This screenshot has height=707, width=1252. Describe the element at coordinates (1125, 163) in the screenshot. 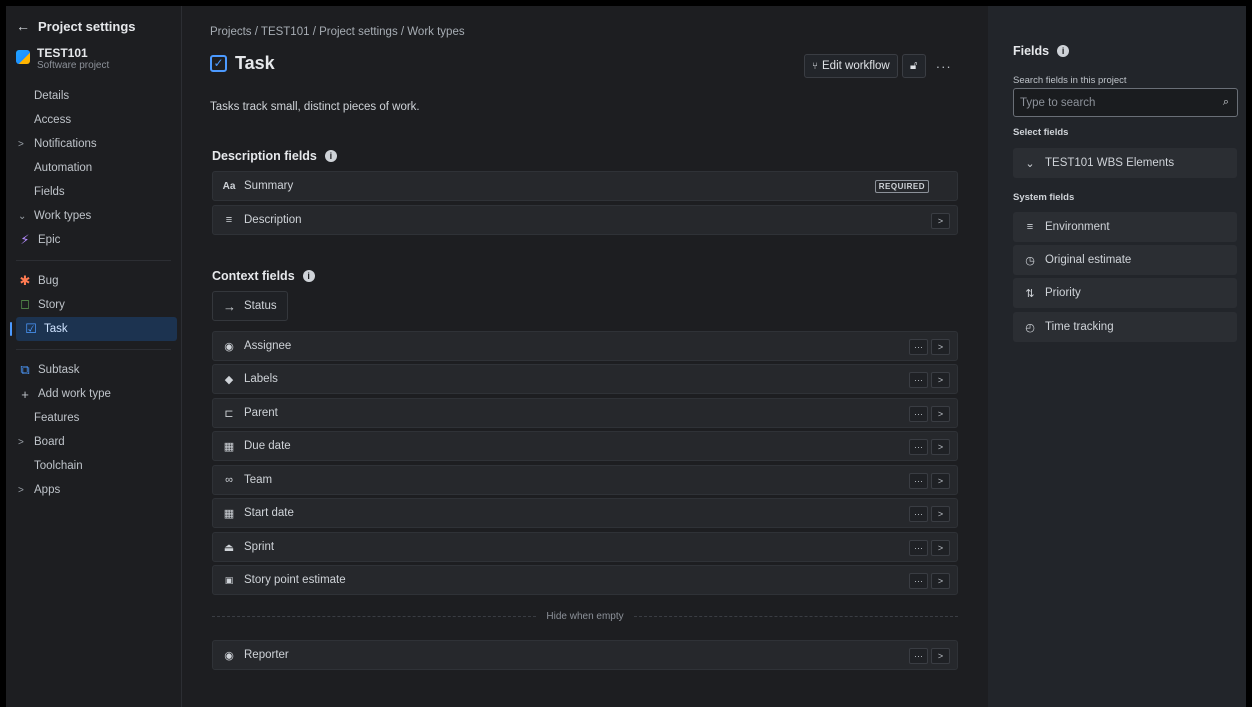

I see `panel-field-wbs-elements: ⌄ TEST101 WBS Elements` at that location.